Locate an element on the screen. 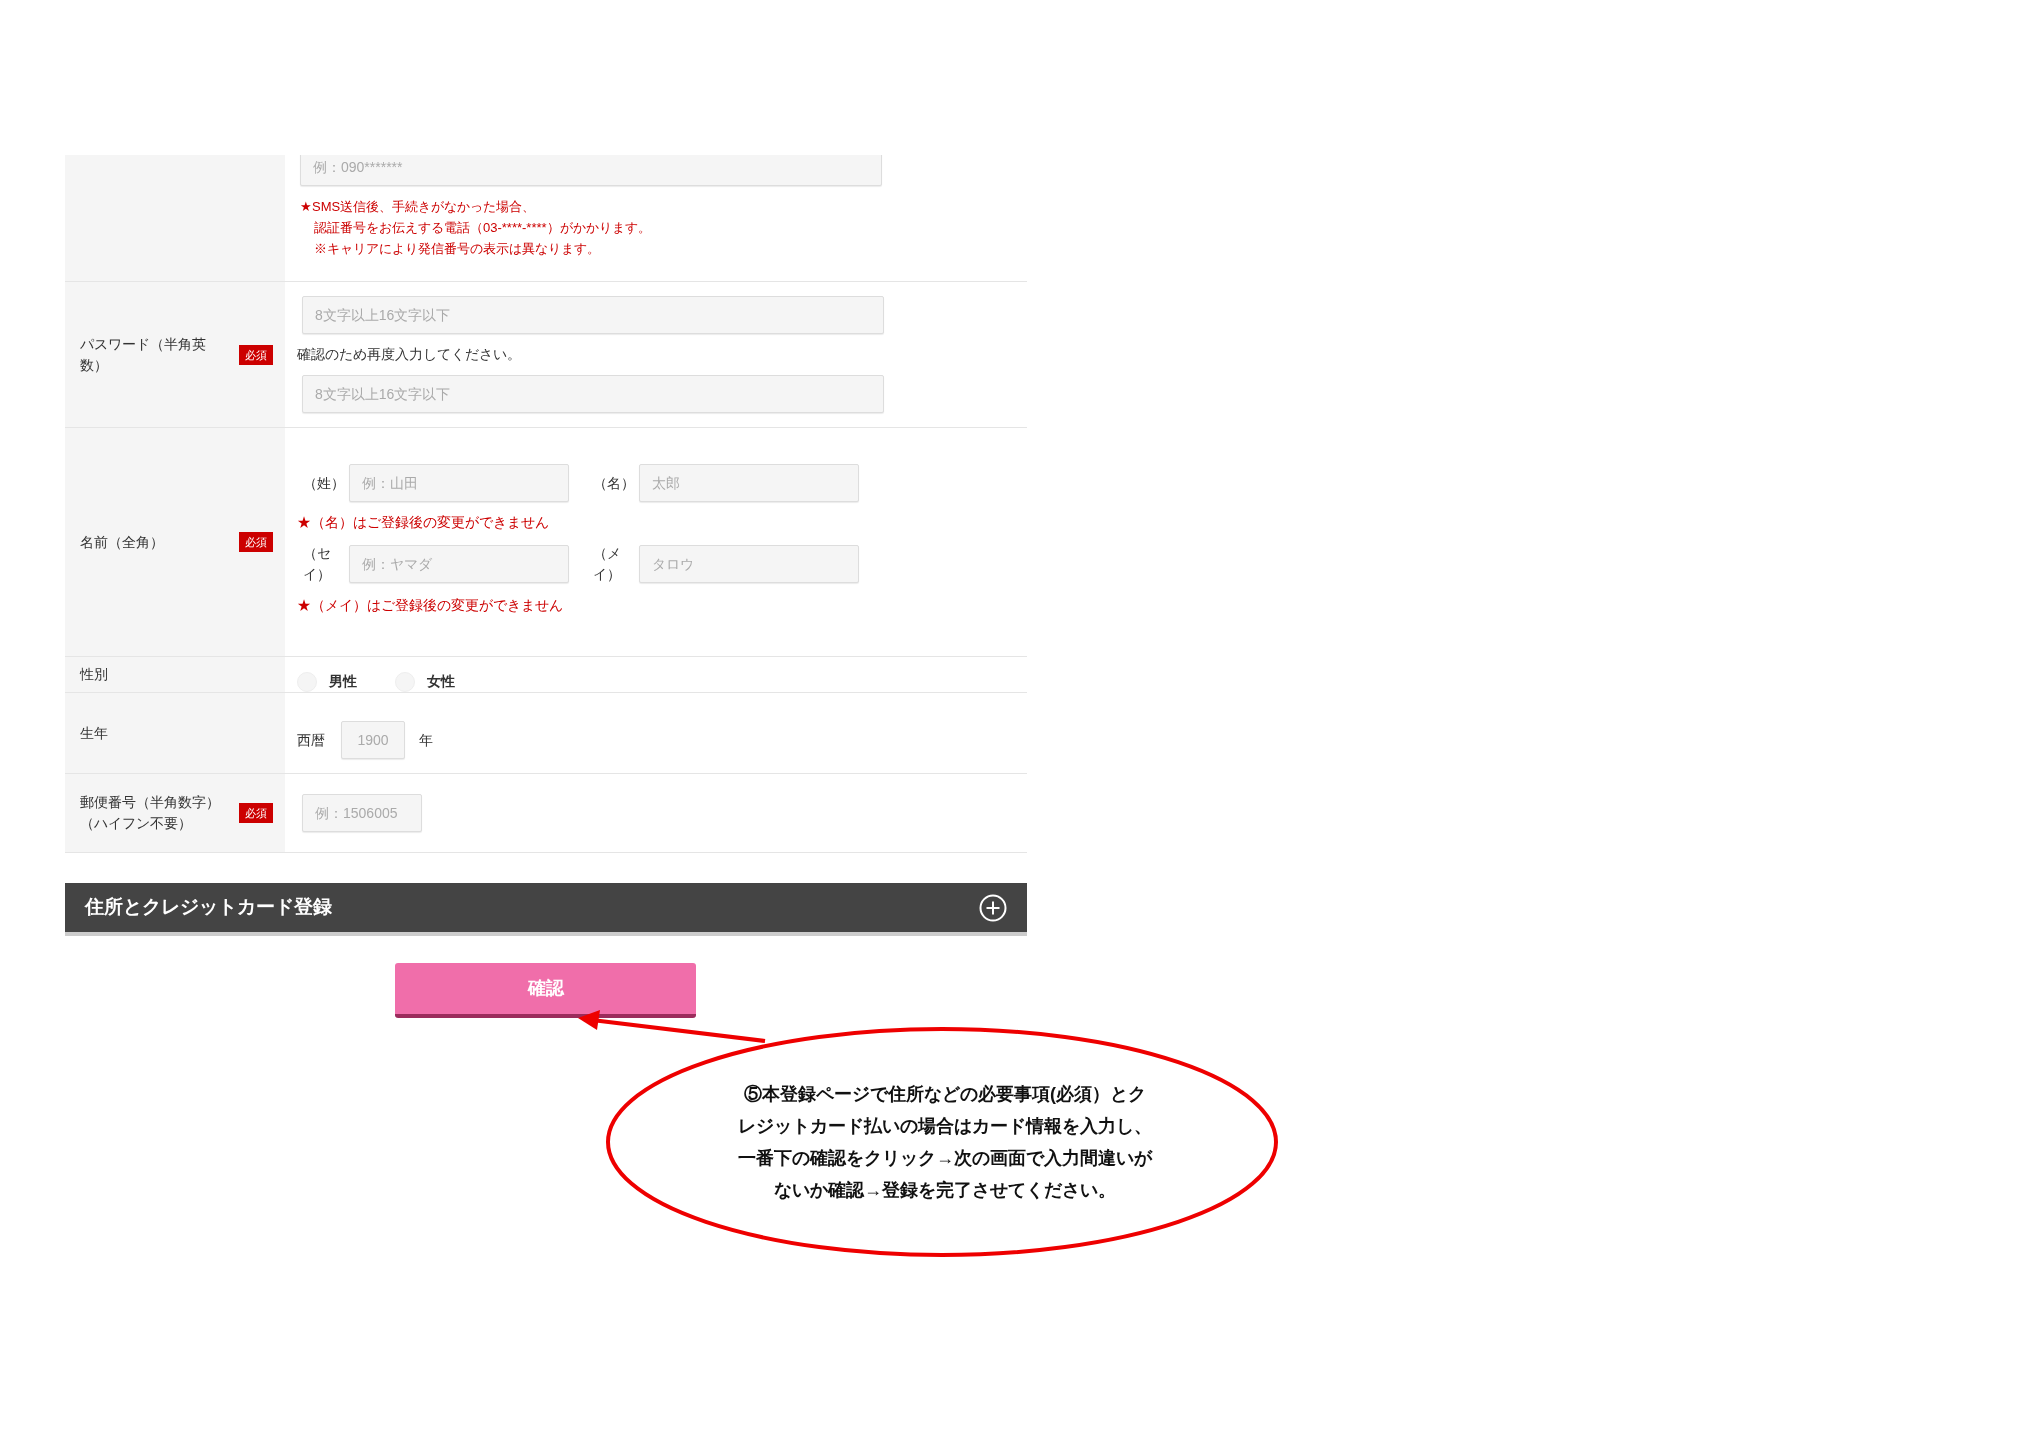  name-part-label: （姓） is located at coordinates (324, 483).